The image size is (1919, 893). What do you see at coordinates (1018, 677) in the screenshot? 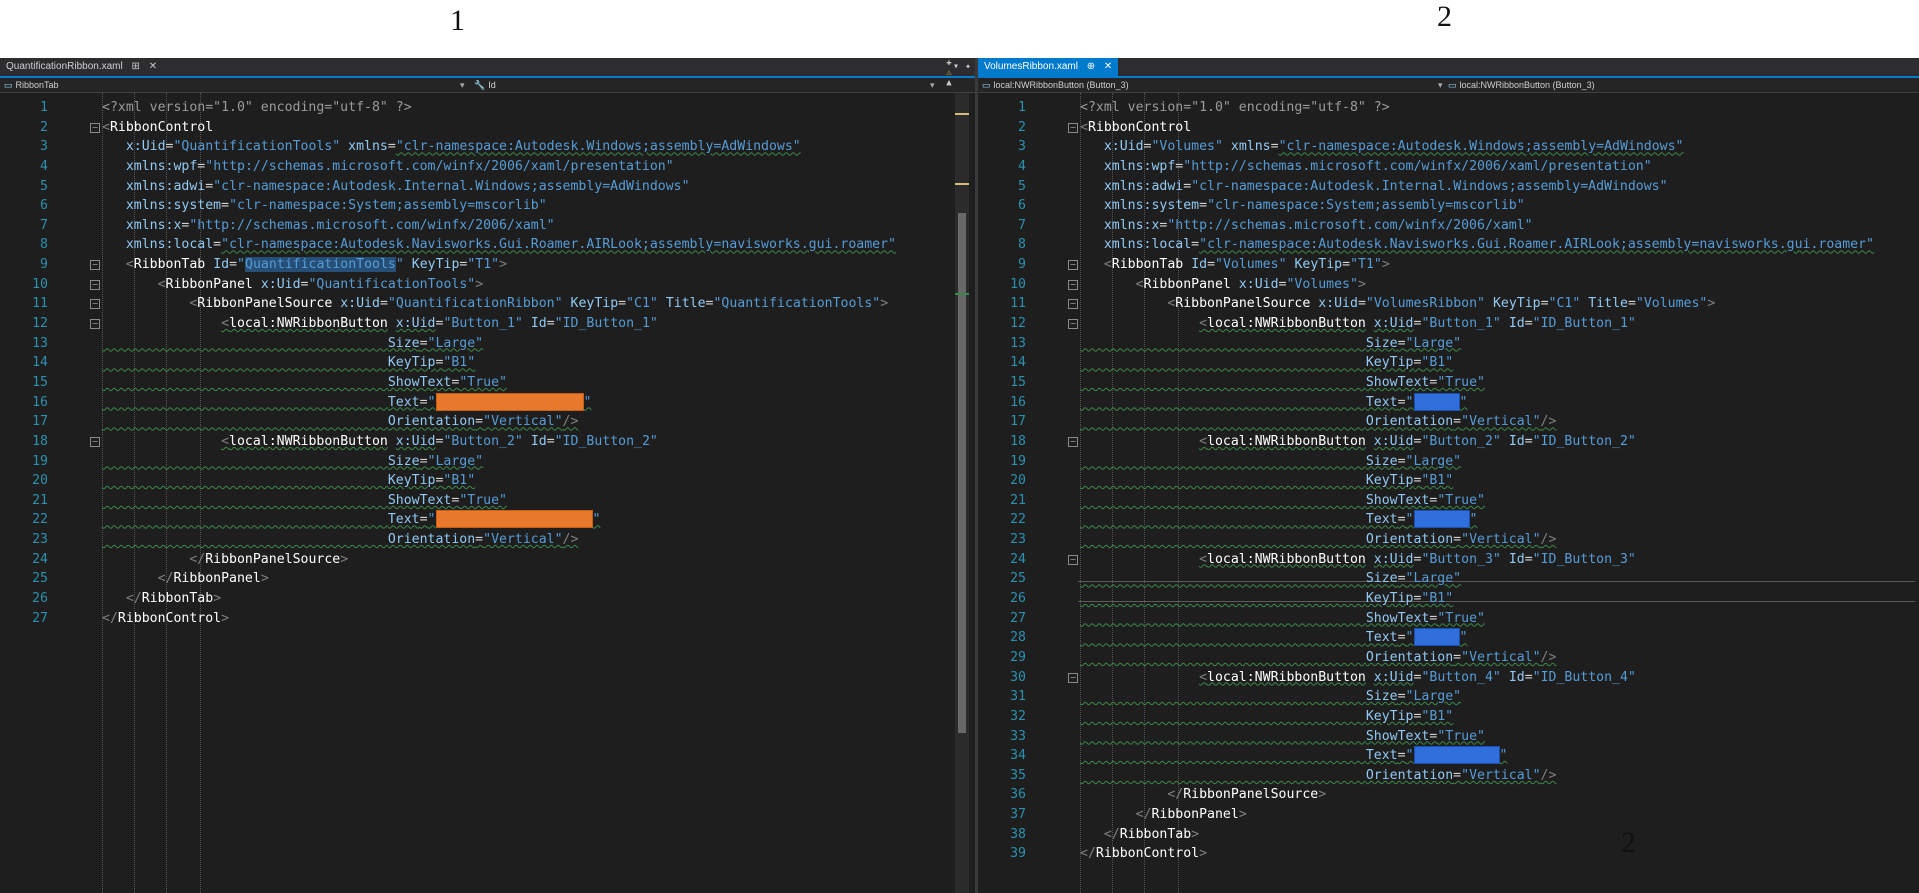
I see `line-number: 30` at bounding box center [1018, 677].